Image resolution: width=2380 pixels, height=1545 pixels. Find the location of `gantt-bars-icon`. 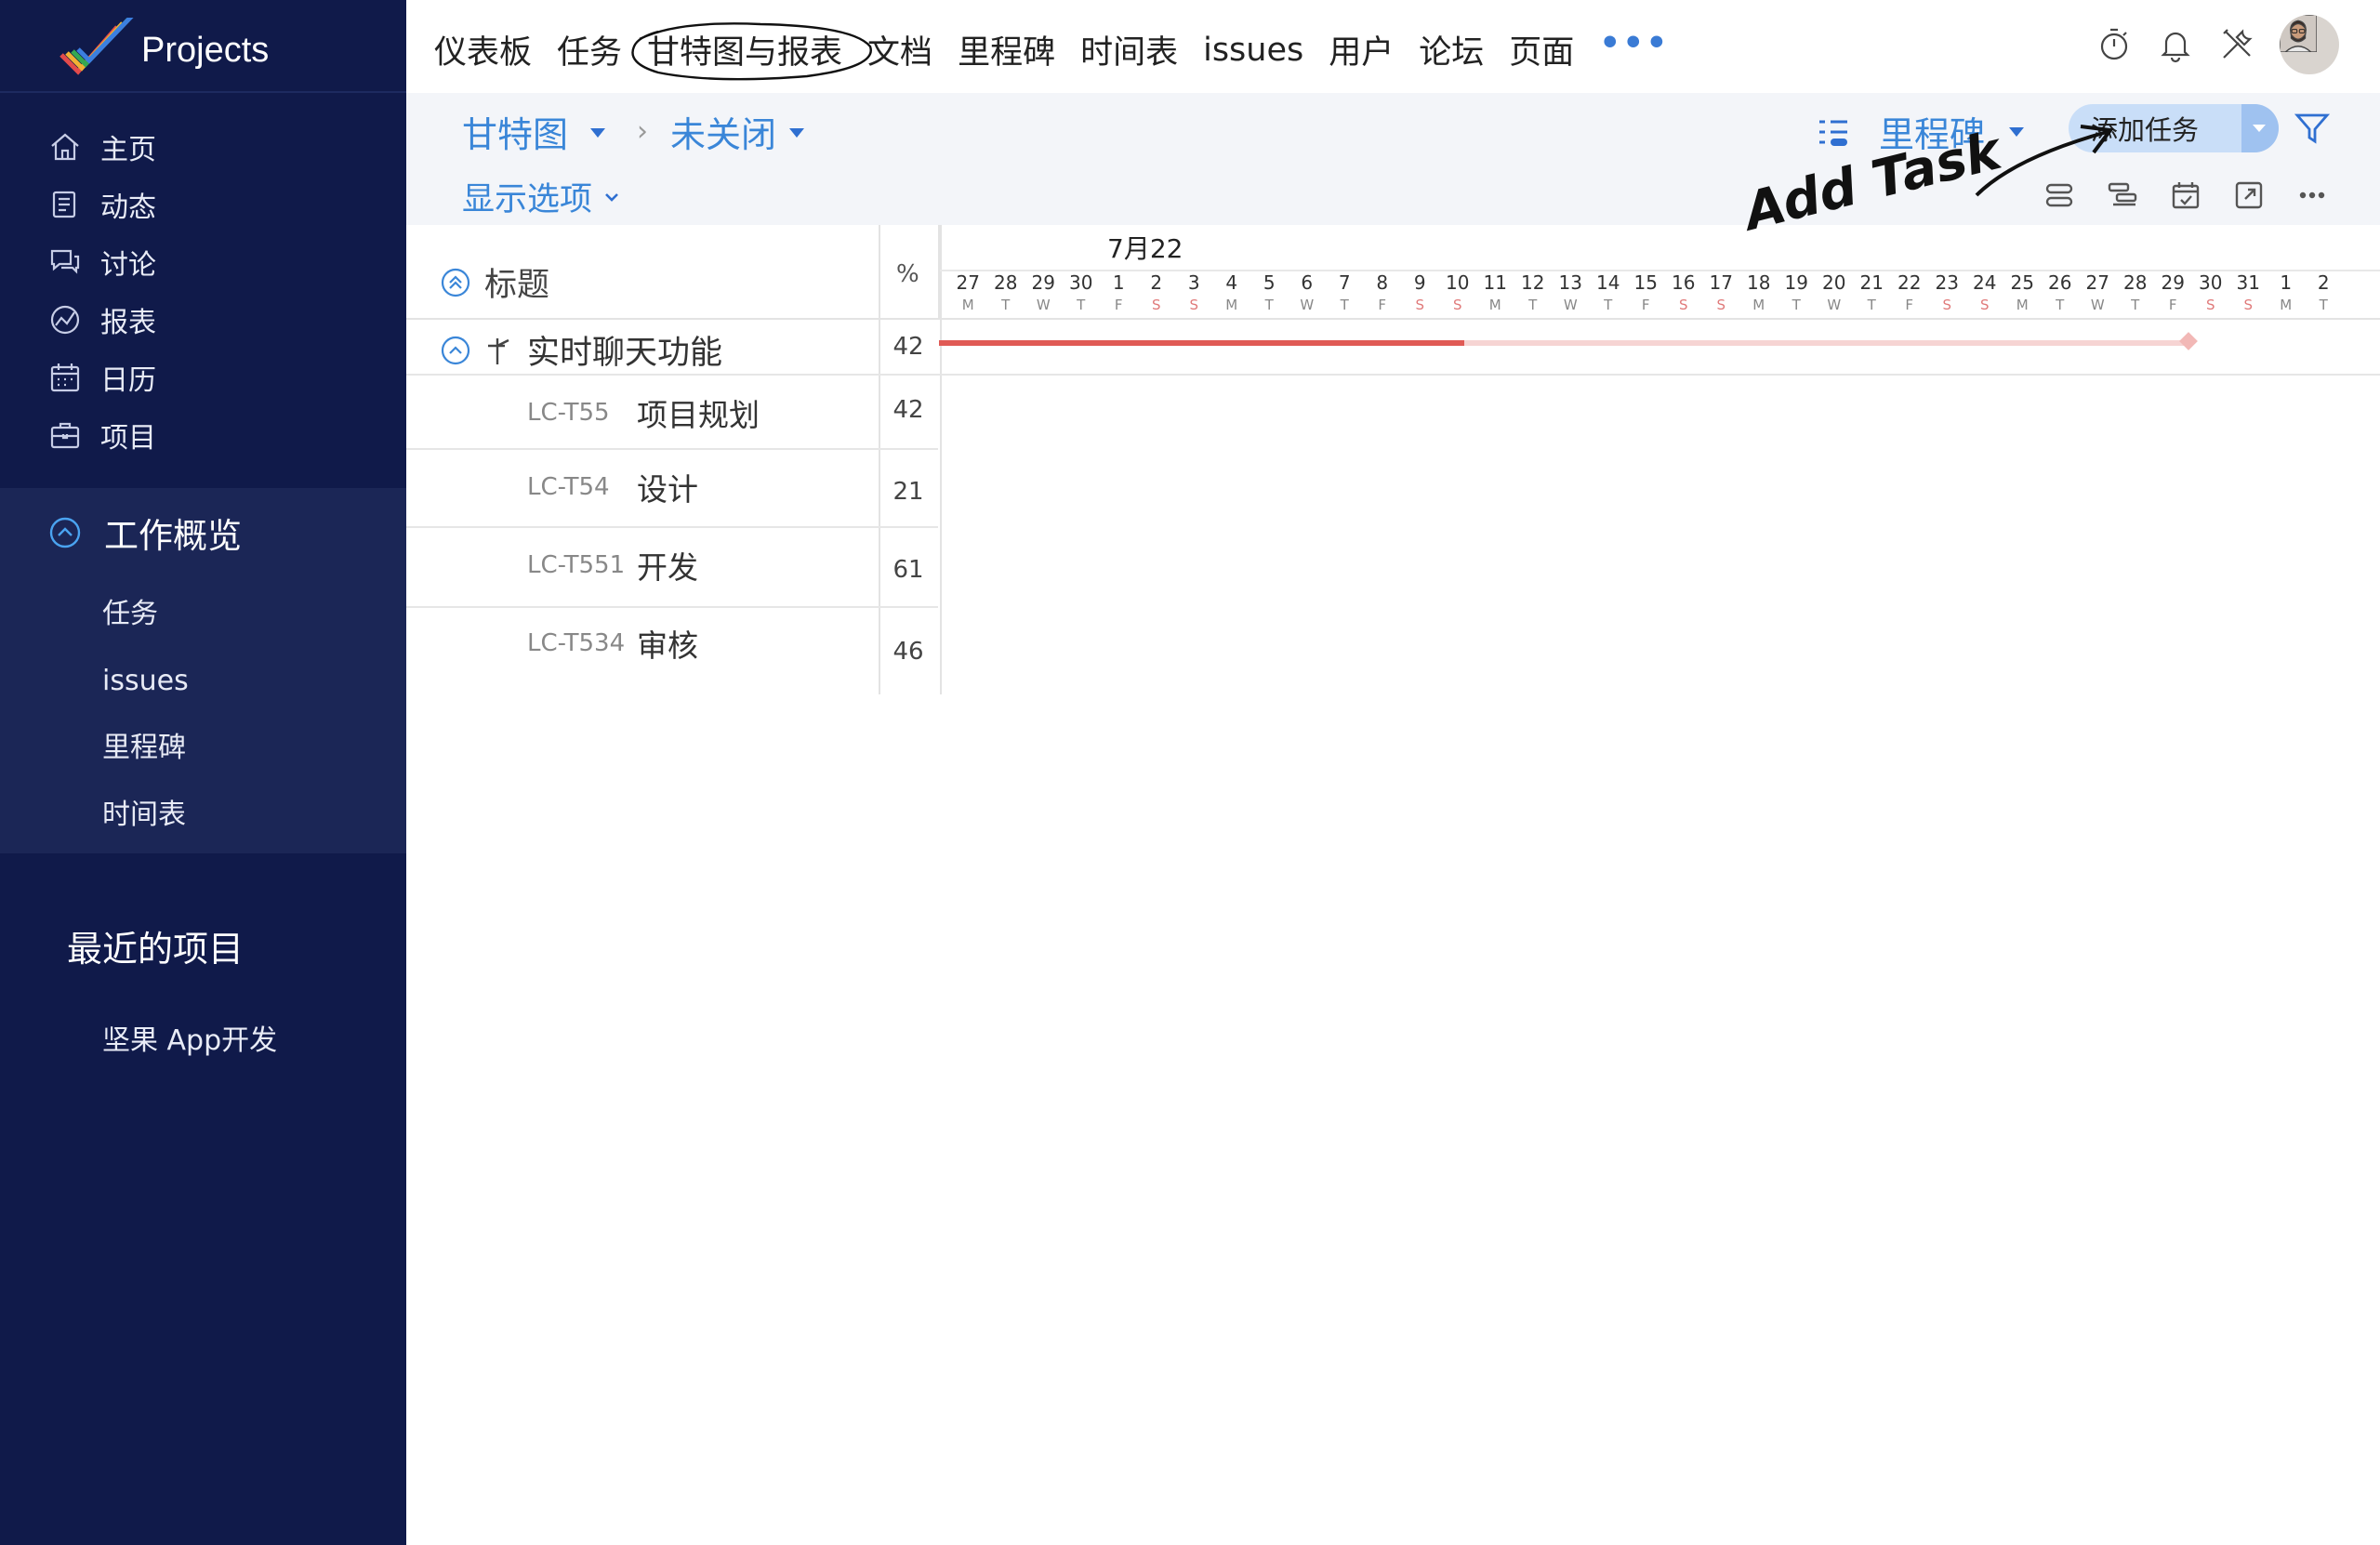

gantt-bars-icon is located at coordinates (2122, 194).